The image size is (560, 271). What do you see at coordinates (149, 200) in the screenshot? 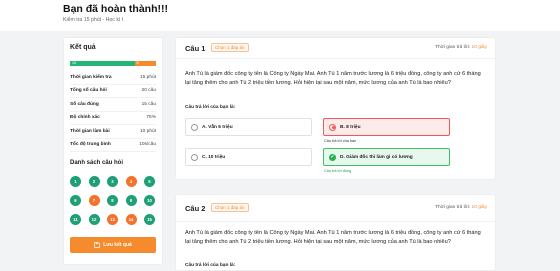
I see `question-nav-10: 10` at bounding box center [149, 200].